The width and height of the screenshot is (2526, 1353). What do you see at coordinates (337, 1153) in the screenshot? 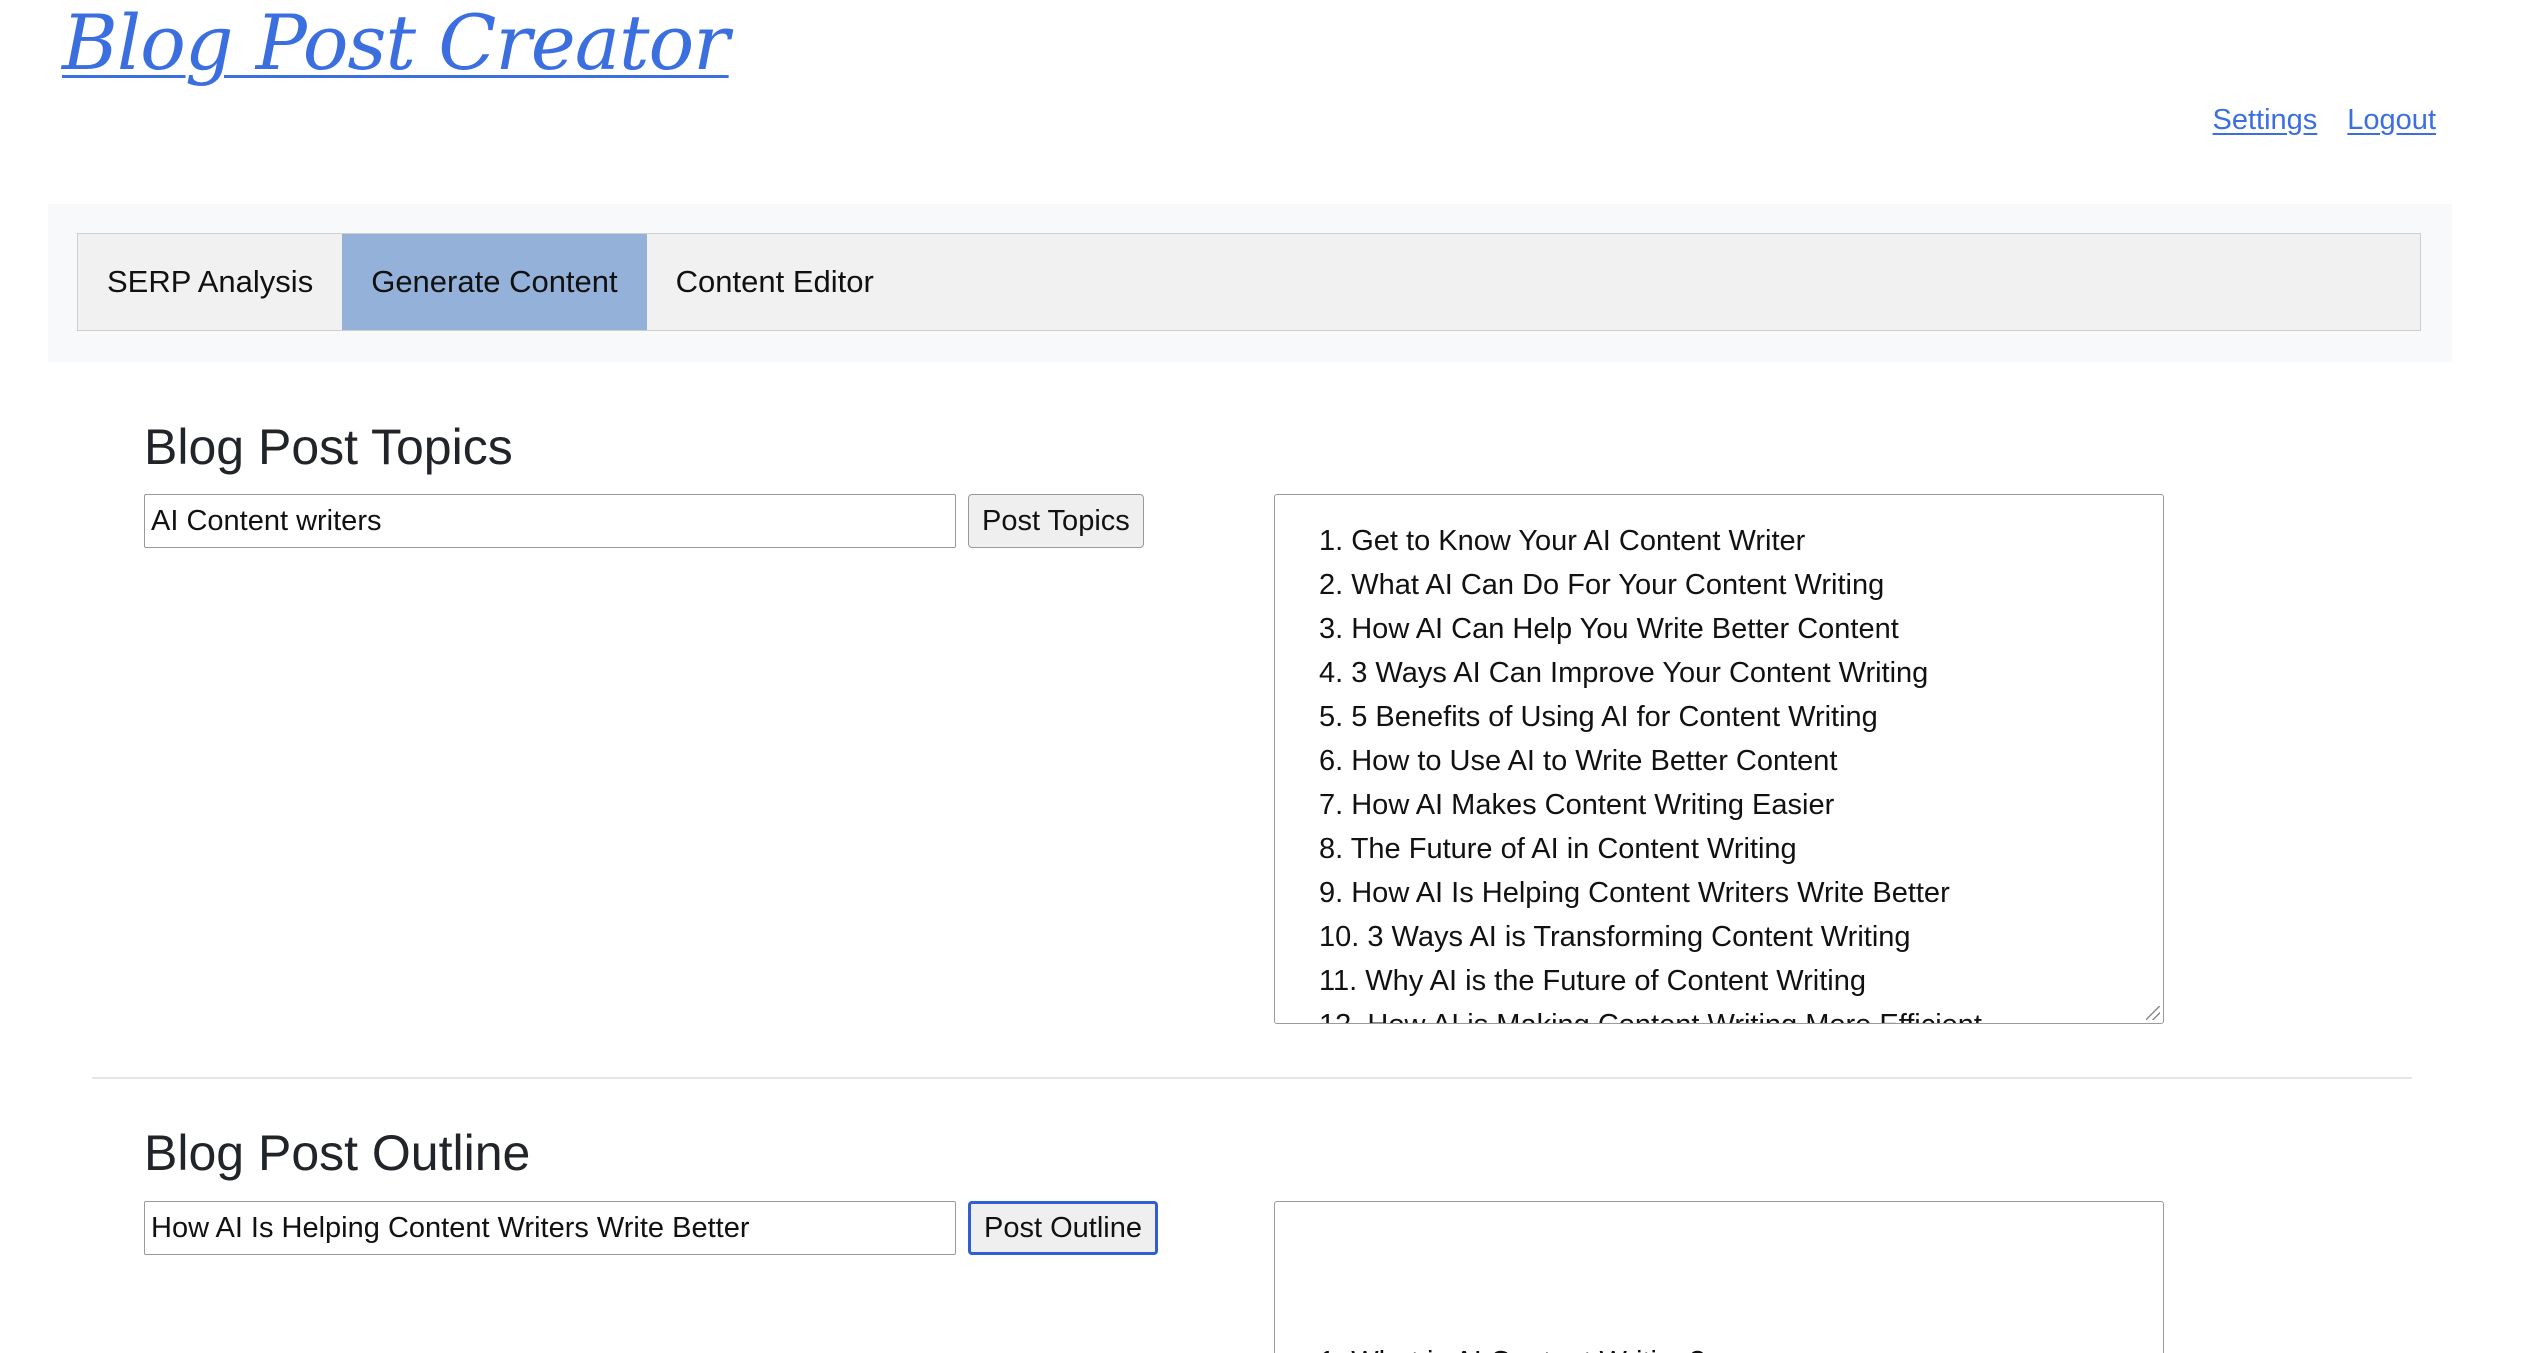
I see `outline-section-title: Blog Post Outline` at bounding box center [337, 1153].